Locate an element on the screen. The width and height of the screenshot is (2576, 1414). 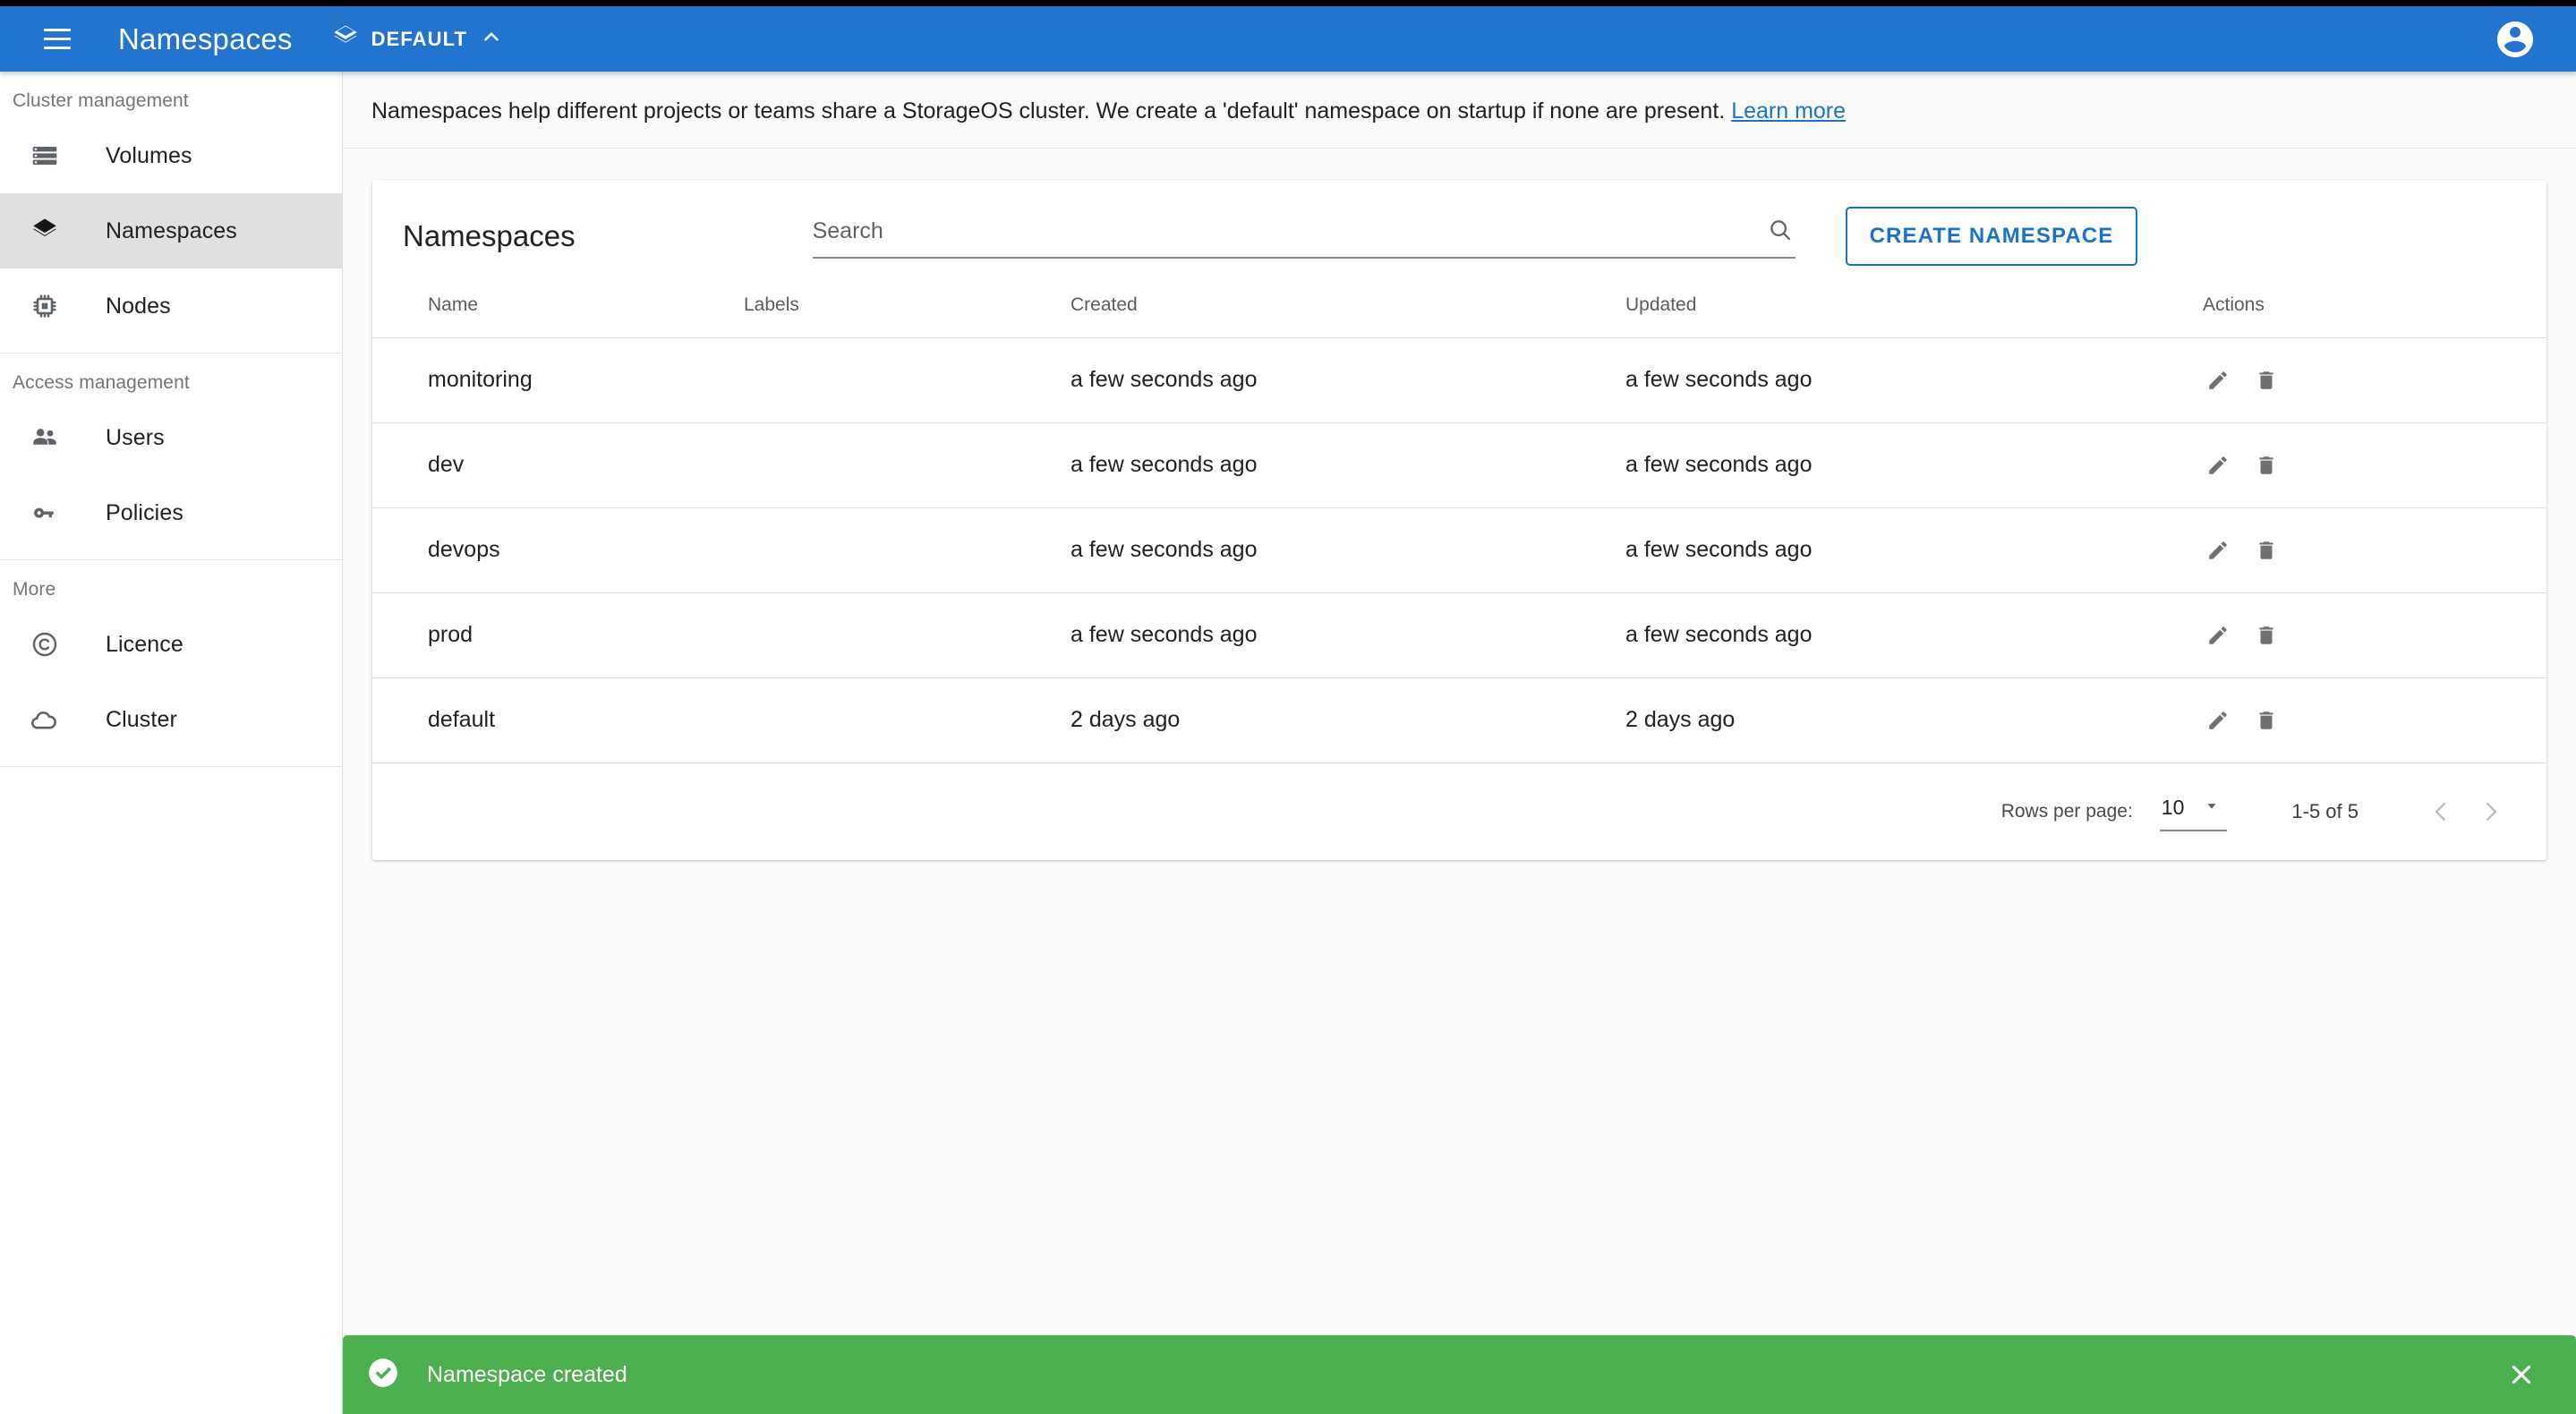
column-header-labels: Labels is located at coordinates (907, 309).